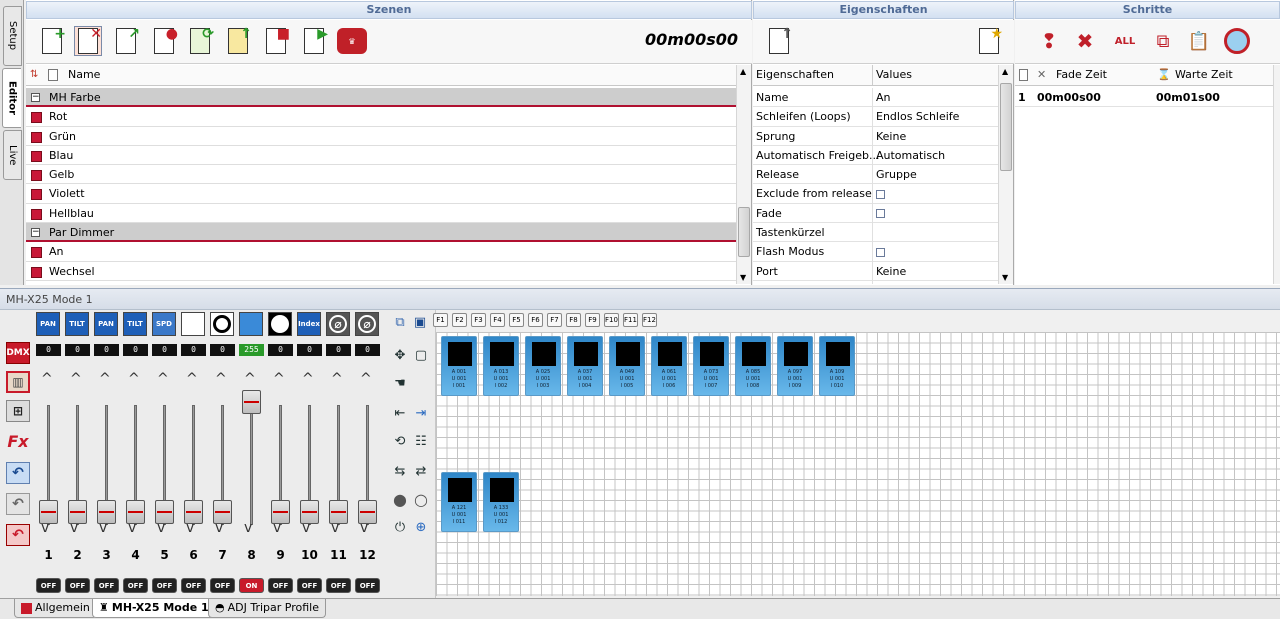  I want to click on circle-empty-icon: ○, so click(421, 499).